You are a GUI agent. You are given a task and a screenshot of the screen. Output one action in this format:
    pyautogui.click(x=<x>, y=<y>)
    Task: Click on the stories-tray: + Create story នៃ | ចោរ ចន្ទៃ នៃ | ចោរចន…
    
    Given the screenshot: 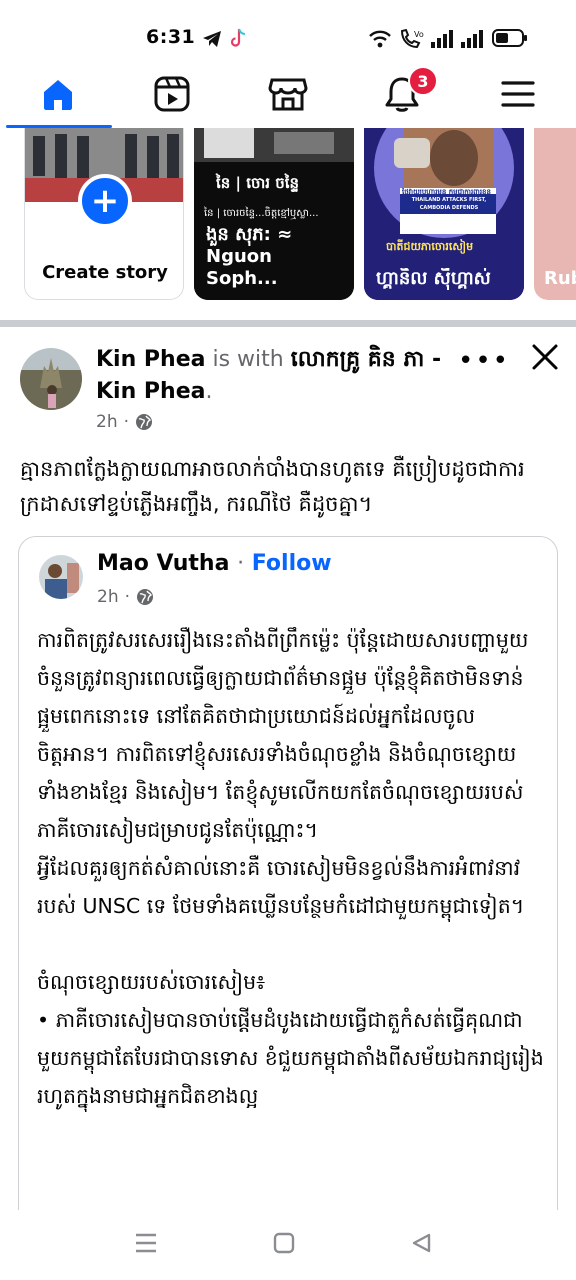 What is the action you would take?
    pyautogui.click(x=288, y=215)
    